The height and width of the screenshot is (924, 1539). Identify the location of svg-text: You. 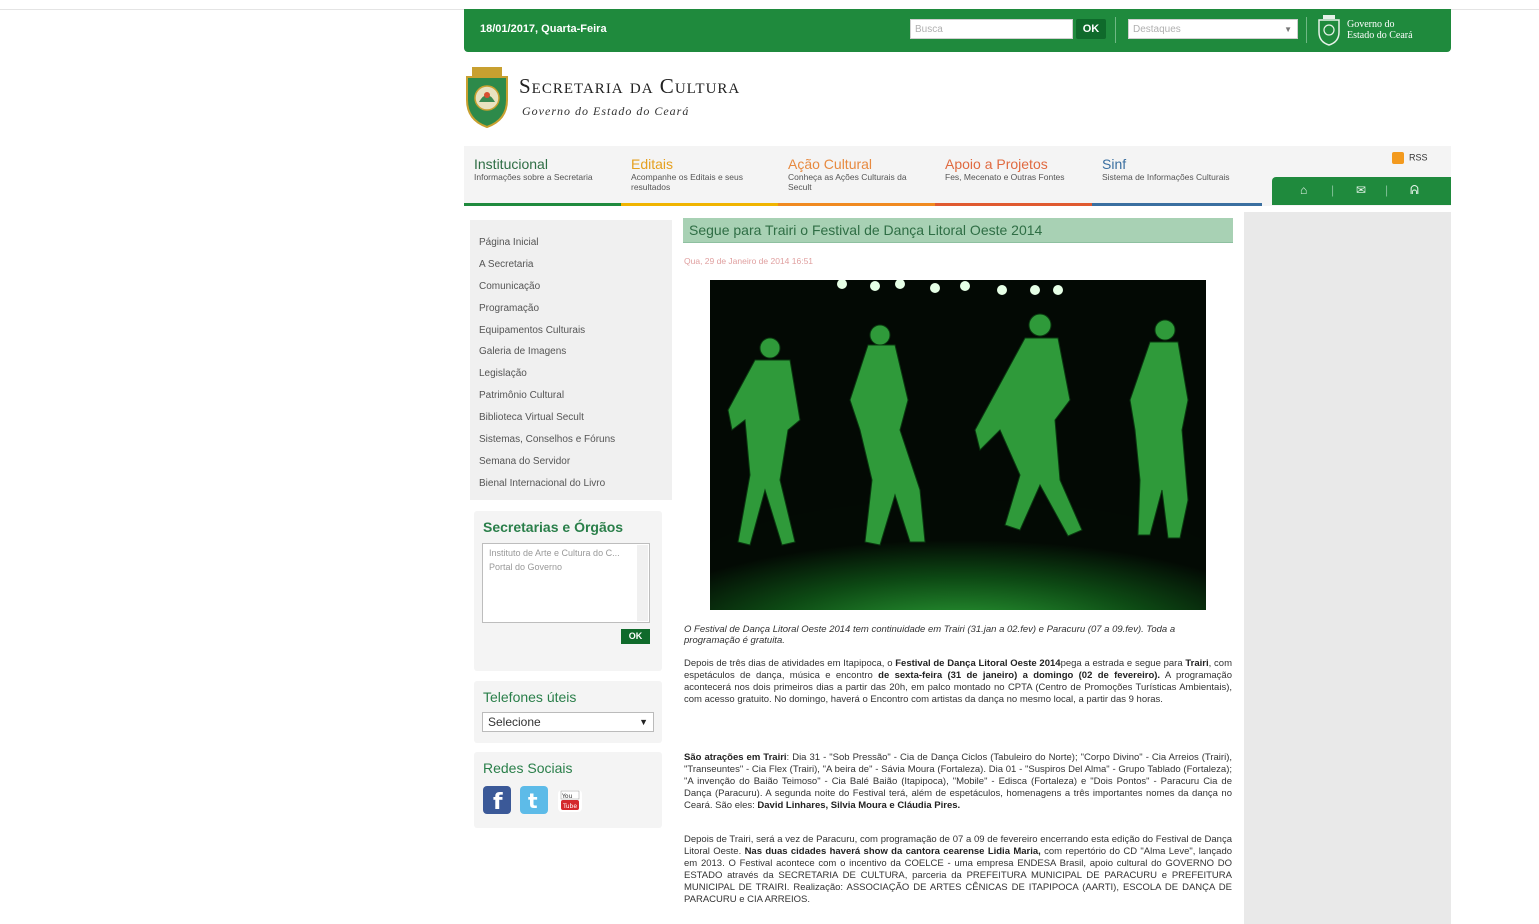
(567, 796).